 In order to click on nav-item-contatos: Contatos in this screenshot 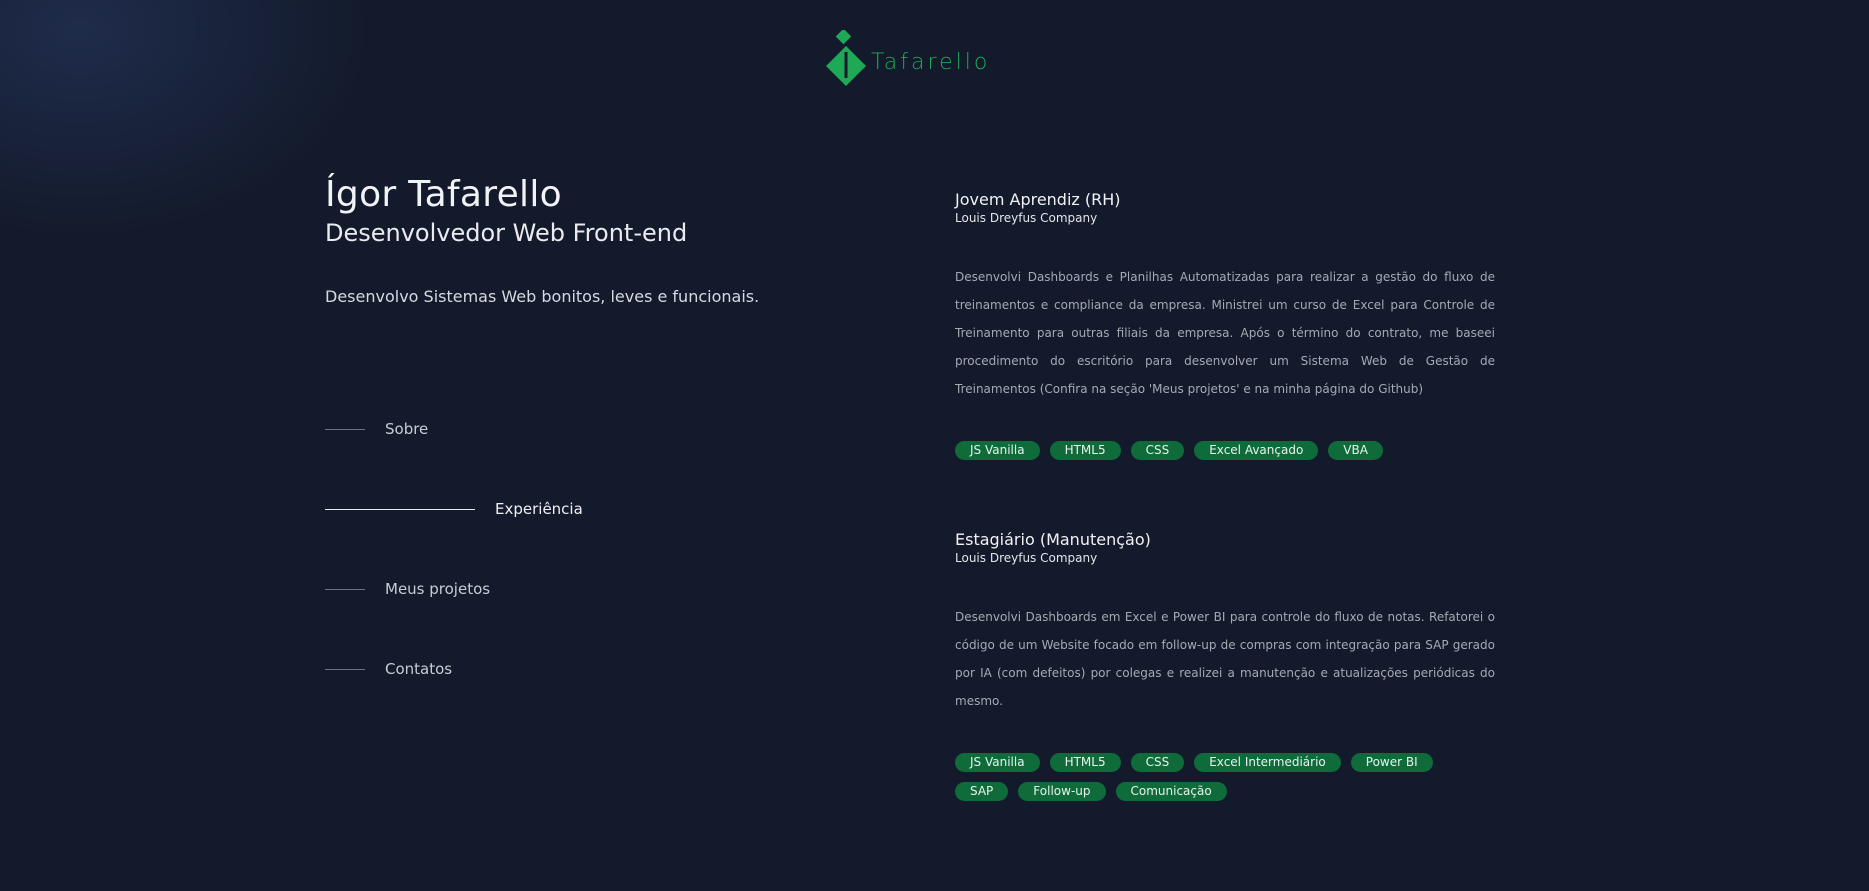, I will do `click(388, 669)`.